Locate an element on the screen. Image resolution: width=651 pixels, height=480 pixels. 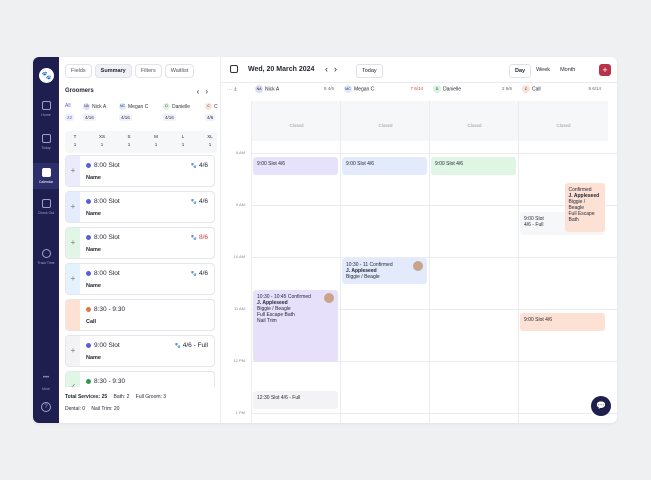
total-nail-trim: Nail Trim: 20 is located at coordinates (105, 409).